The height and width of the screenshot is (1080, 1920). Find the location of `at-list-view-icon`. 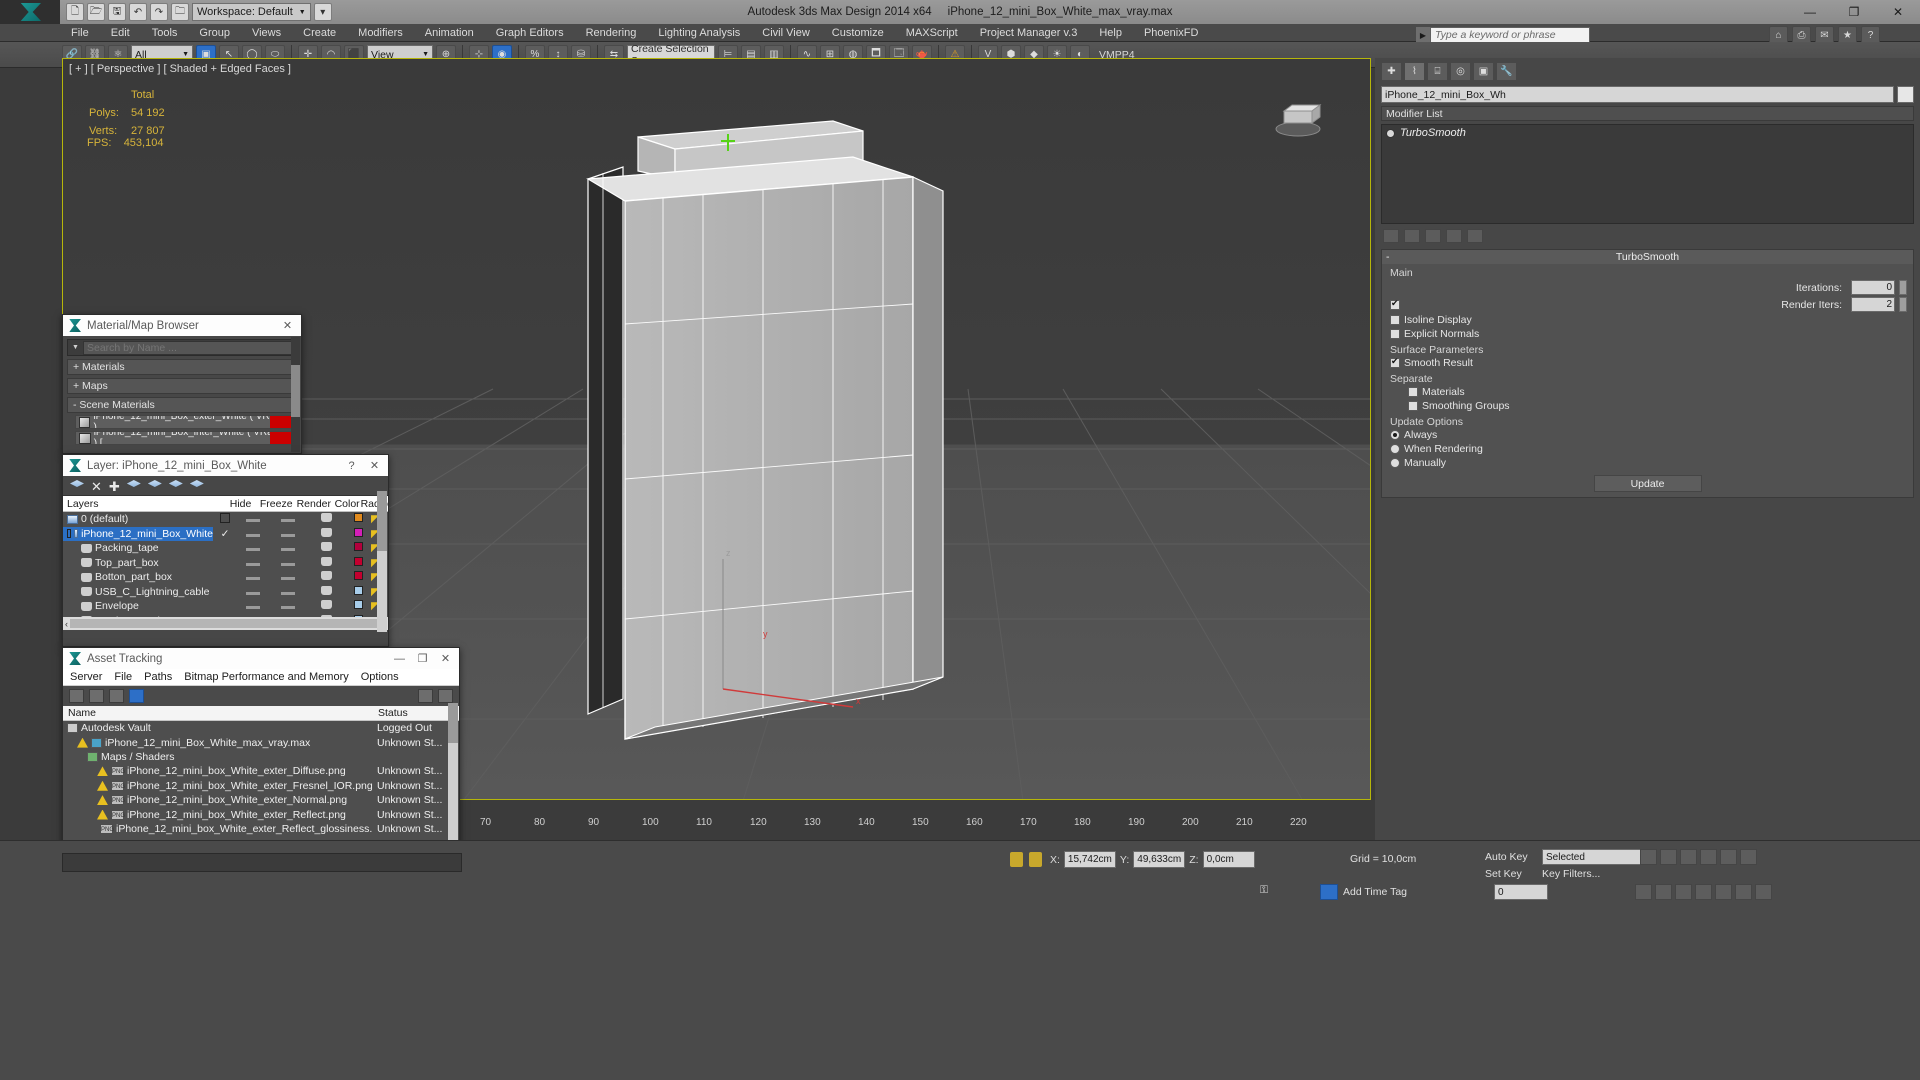

at-list-view-icon is located at coordinates (96, 696).